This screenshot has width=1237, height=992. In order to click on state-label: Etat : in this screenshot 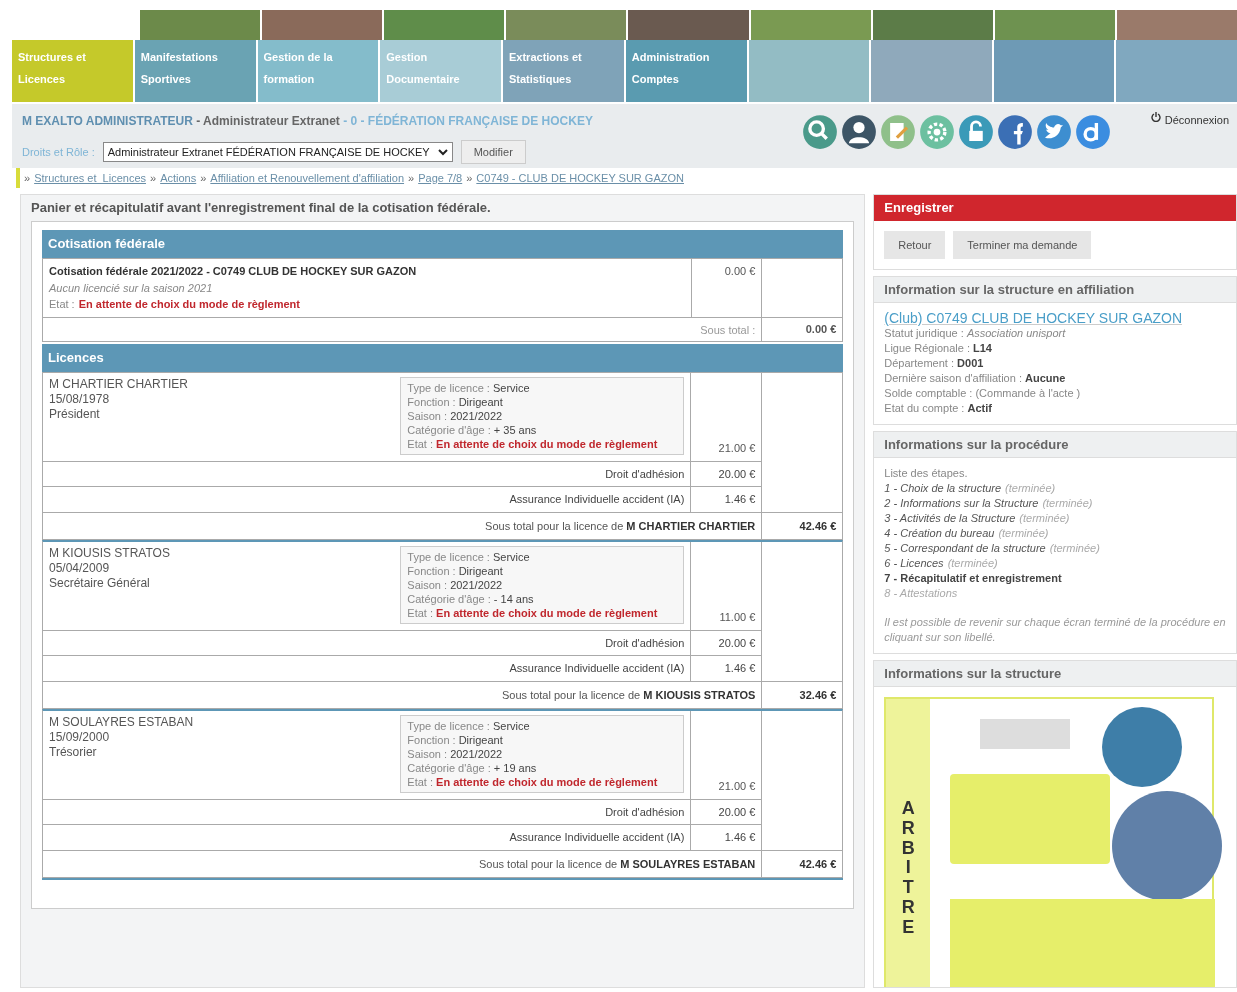, I will do `click(62, 304)`.